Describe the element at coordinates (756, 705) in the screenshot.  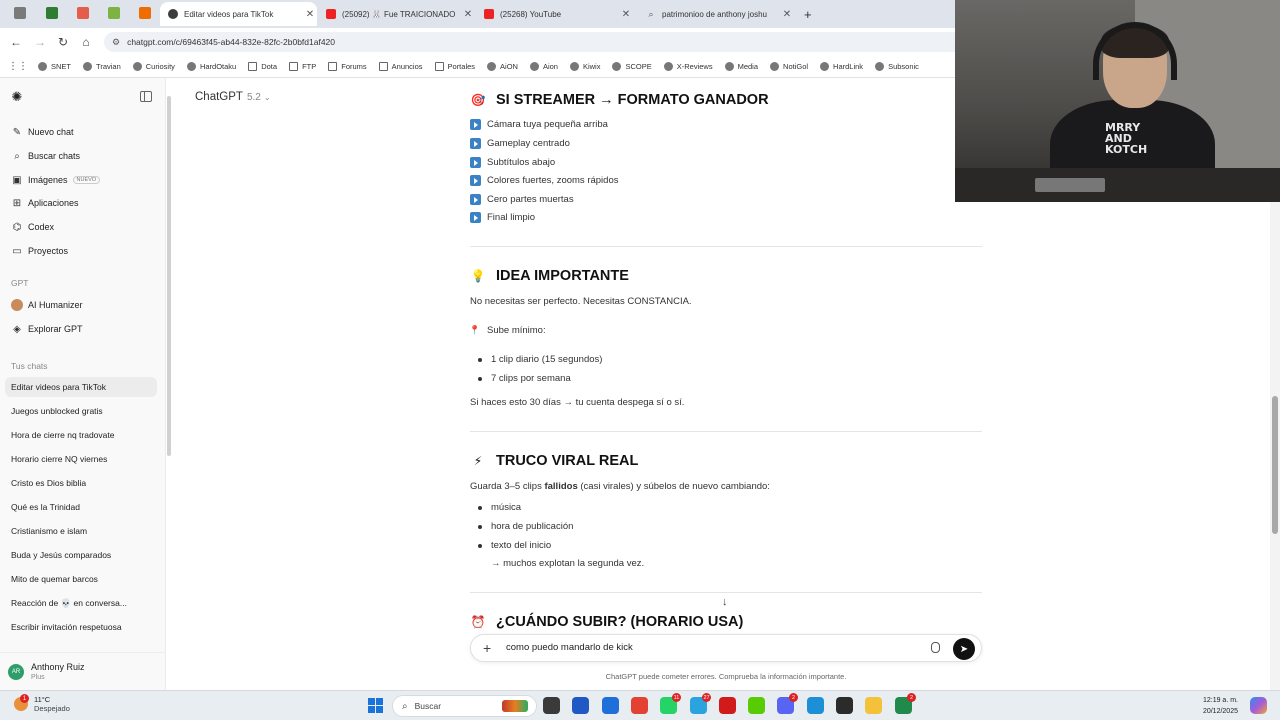
I see `duolingo-icon` at that location.